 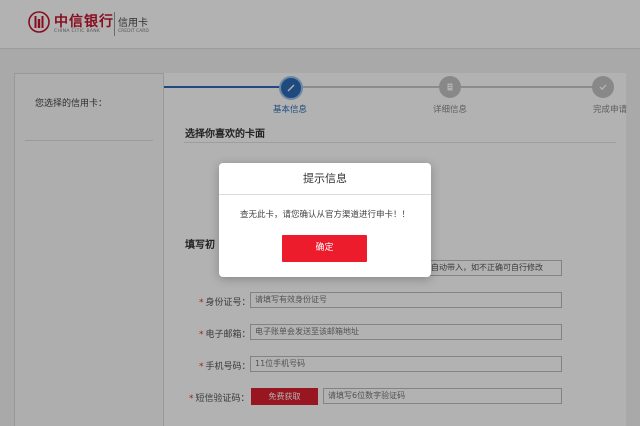 I want to click on alert-dialog: 提示信息 查无此卡，请您确认从官方渠道进行申卡！！ 确定, so click(x=325, y=220).